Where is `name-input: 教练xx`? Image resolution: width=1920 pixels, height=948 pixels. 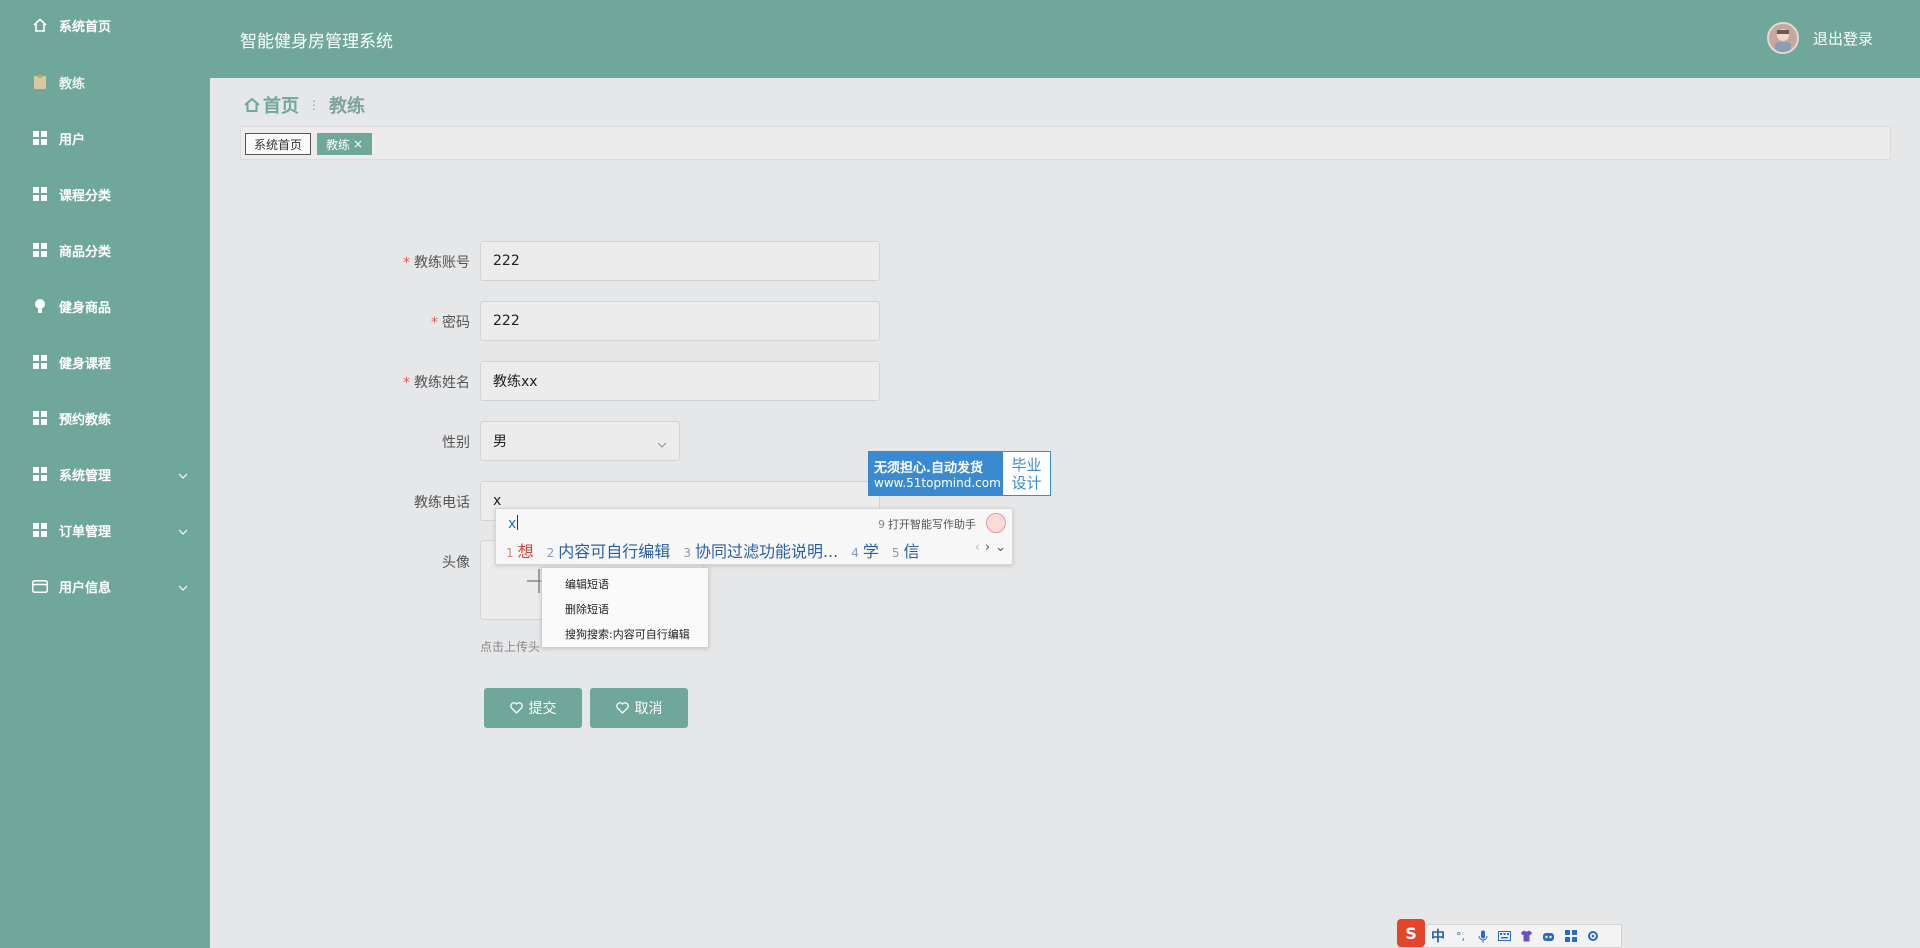
name-input: 教练xx is located at coordinates (680, 381).